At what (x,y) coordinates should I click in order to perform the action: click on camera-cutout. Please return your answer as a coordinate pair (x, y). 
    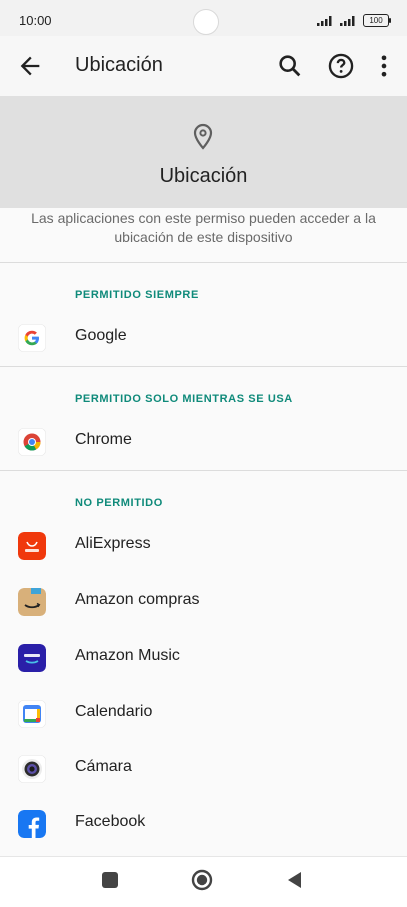
    Looking at the image, I should click on (206, 22).